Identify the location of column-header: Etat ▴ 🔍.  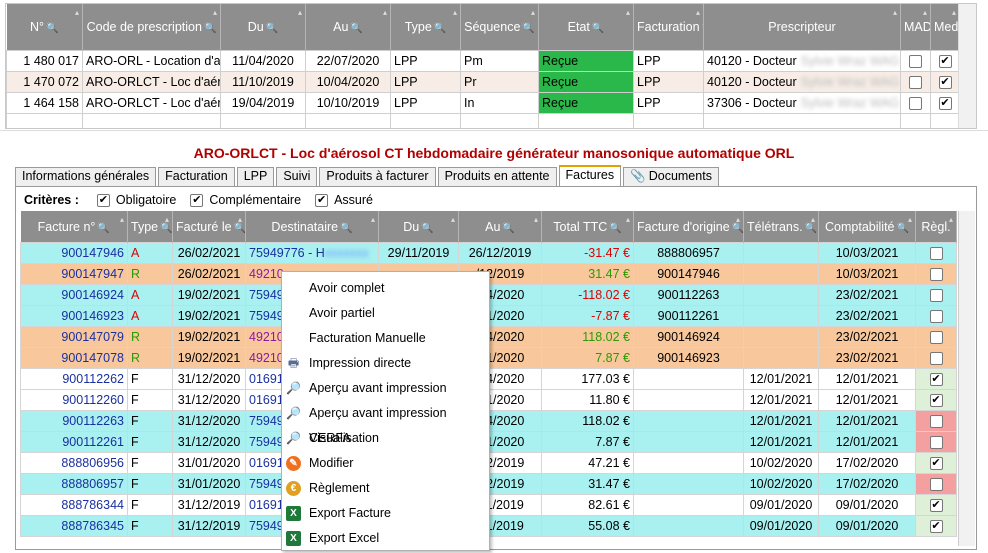
(586, 27).